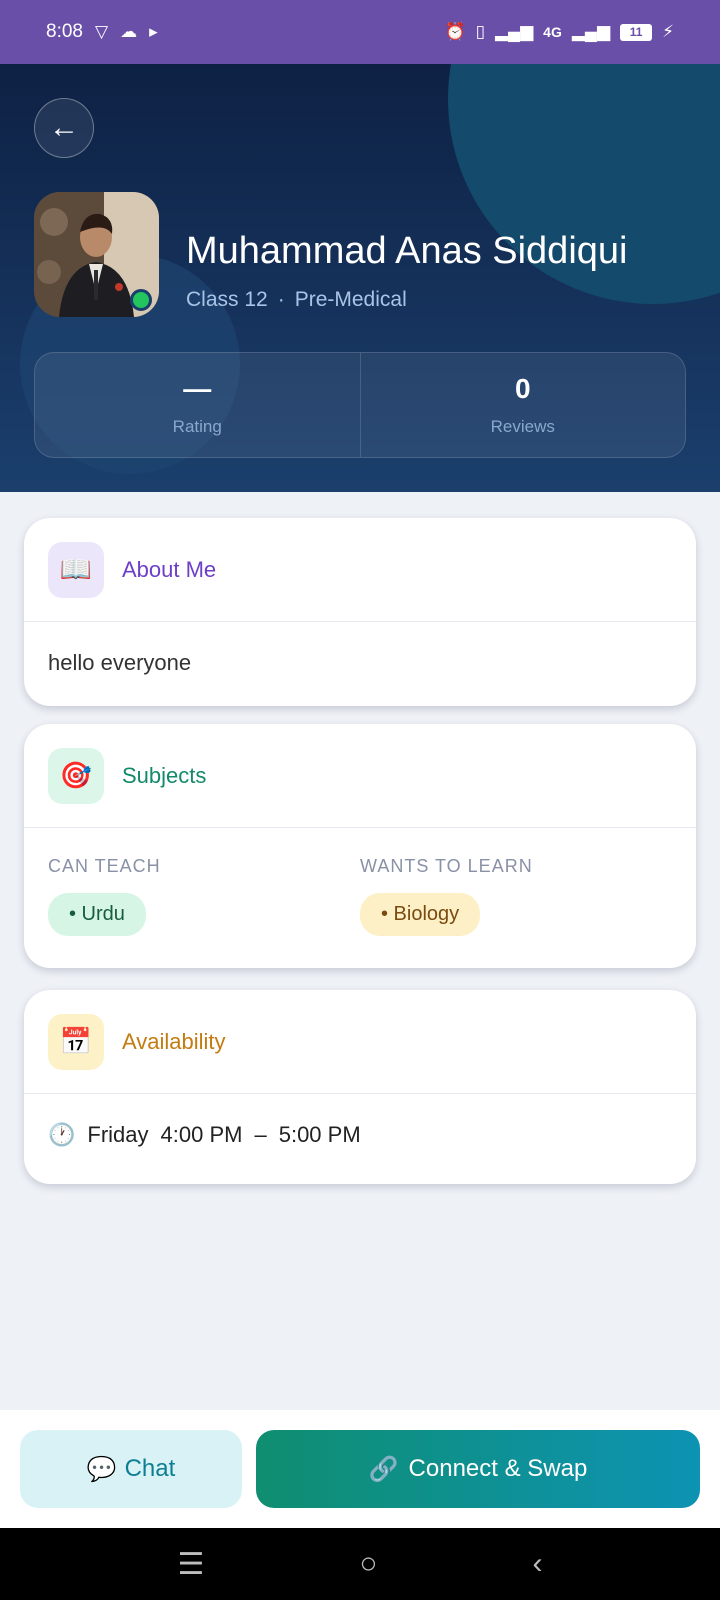  What do you see at coordinates (455, 31) in the screenshot?
I see `alarm-icon: ⏰` at bounding box center [455, 31].